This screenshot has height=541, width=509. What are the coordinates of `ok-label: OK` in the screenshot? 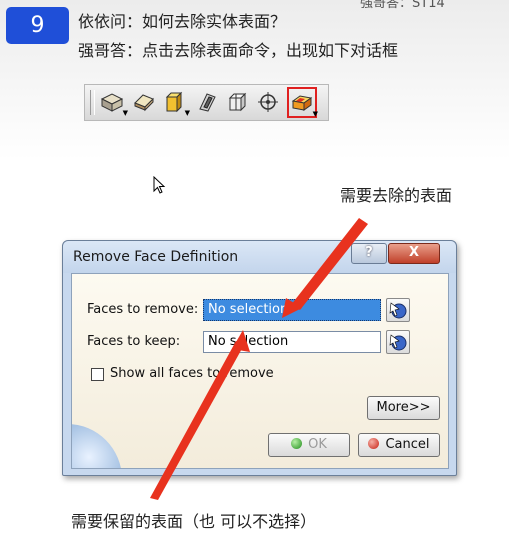 It's located at (317, 444).